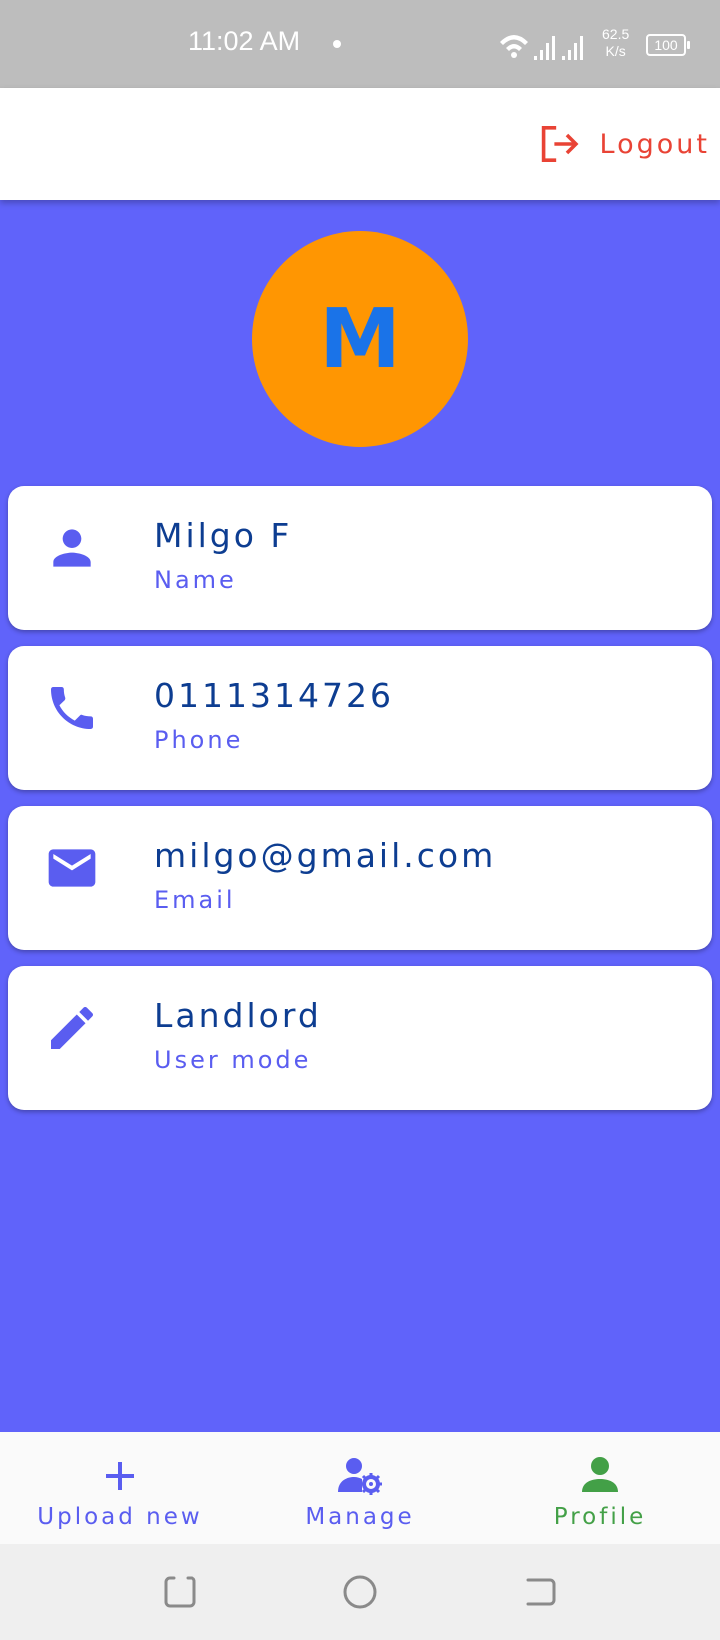  Describe the element at coordinates (360, 144) in the screenshot. I see `app-bar: Logout` at that location.